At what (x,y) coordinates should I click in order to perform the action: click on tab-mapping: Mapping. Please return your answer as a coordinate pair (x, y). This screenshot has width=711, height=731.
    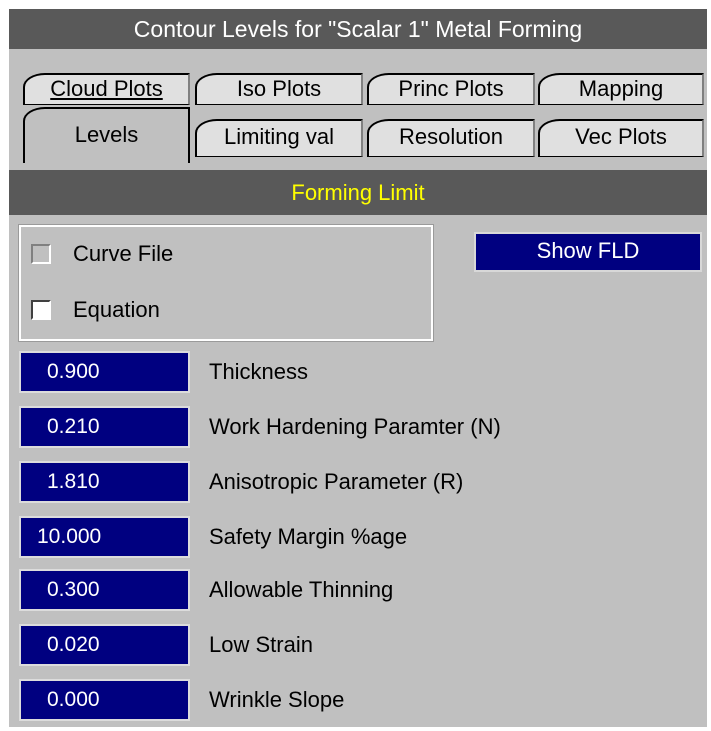
    Looking at the image, I should click on (621, 89).